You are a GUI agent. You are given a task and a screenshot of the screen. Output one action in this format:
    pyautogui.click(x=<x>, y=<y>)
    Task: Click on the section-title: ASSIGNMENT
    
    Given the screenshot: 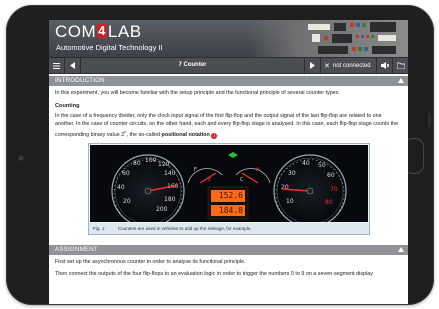 What is the action you would take?
    pyautogui.click(x=76, y=249)
    